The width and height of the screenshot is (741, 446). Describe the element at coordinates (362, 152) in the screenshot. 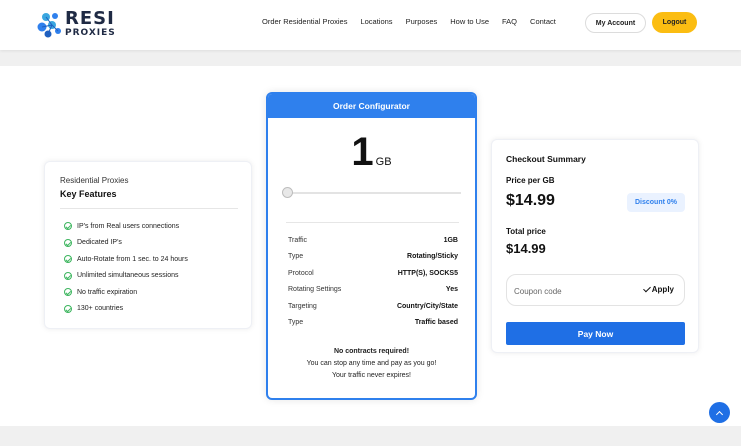

I see `traffic-amount-value: 1` at that location.